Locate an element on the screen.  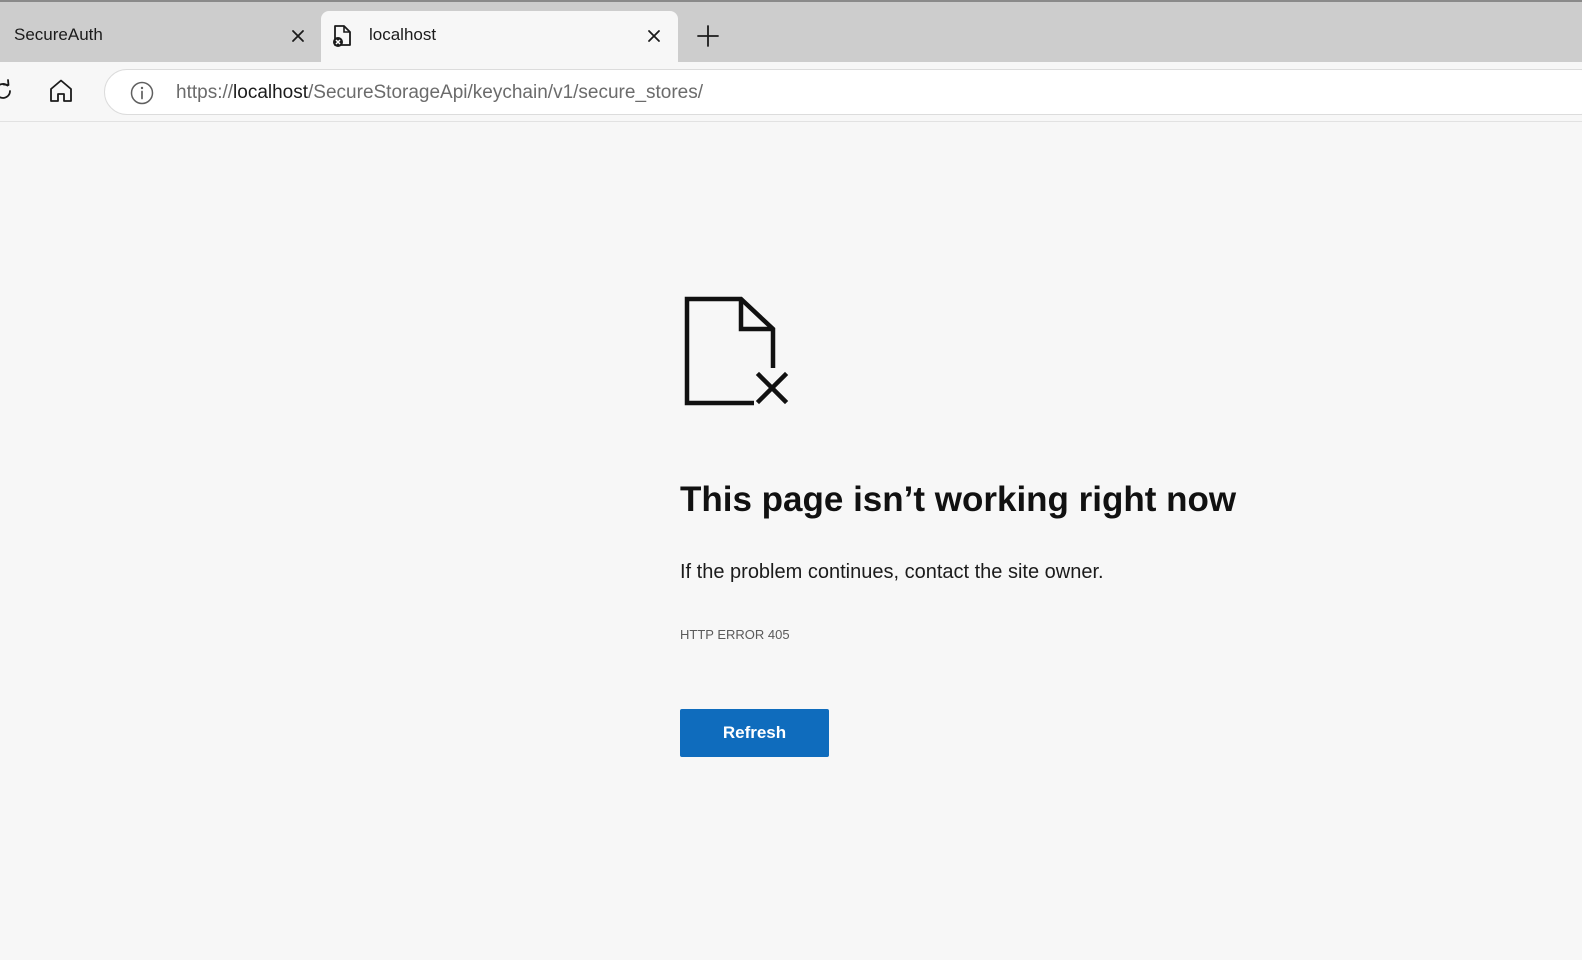
new-tab-plus-icon is located at coordinates (708, 36).